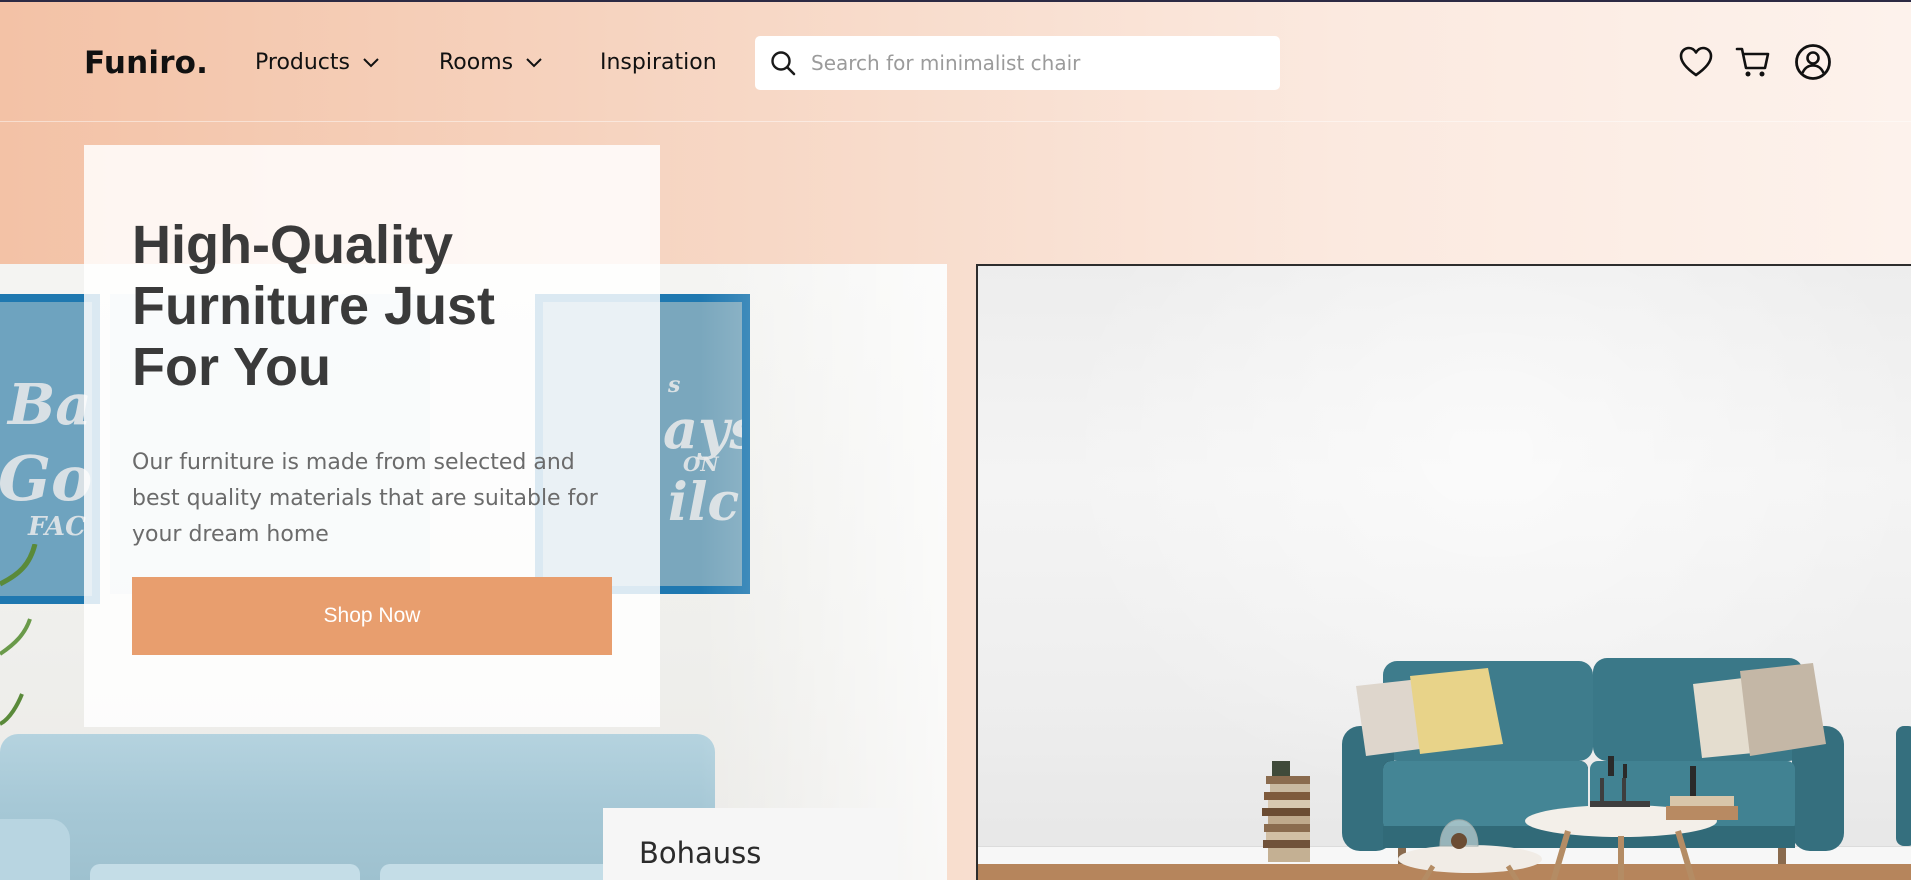 The image size is (1911, 880). I want to click on site-header: Funiro. Products Rooms Inspiration, so click(955, 62).